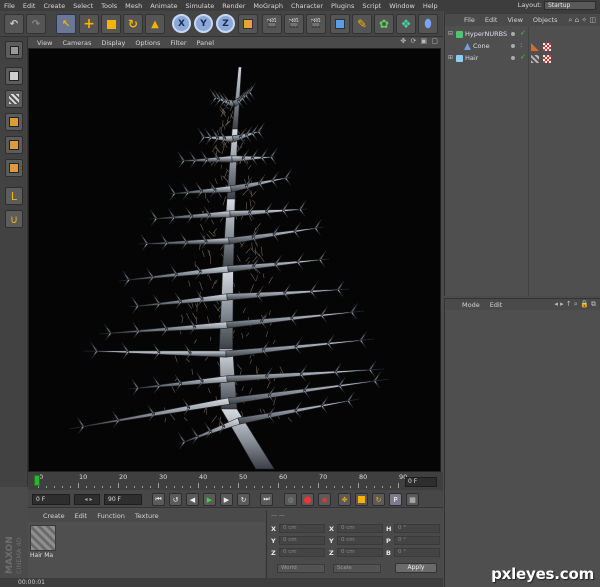  Describe the element at coordinates (535, 47) in the screenshot. I see `phong-tag-icon` at that location.